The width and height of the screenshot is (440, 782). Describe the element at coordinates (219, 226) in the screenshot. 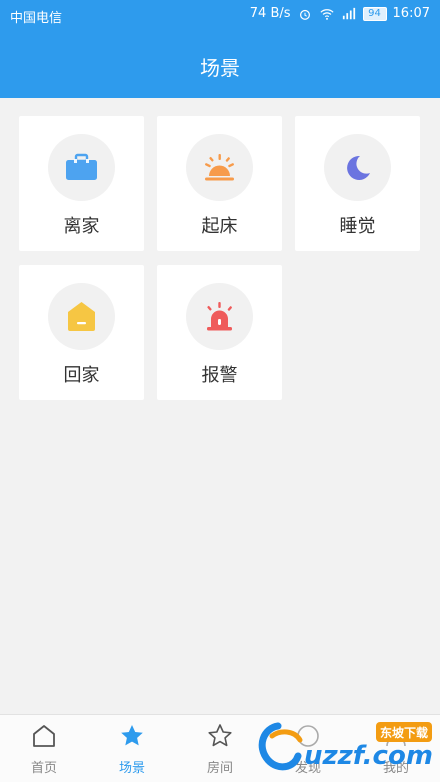

I see `scene-label: 起床` at that location.